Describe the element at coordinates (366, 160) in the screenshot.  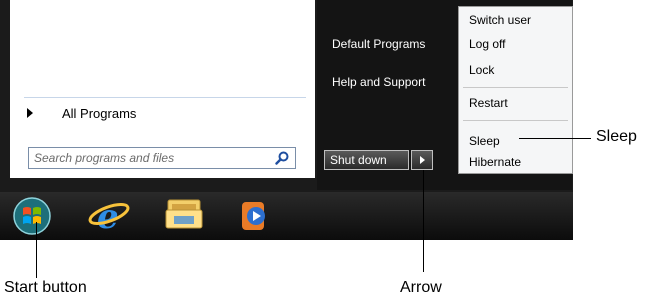
I see `shut-down-button: Shut down` at that location.